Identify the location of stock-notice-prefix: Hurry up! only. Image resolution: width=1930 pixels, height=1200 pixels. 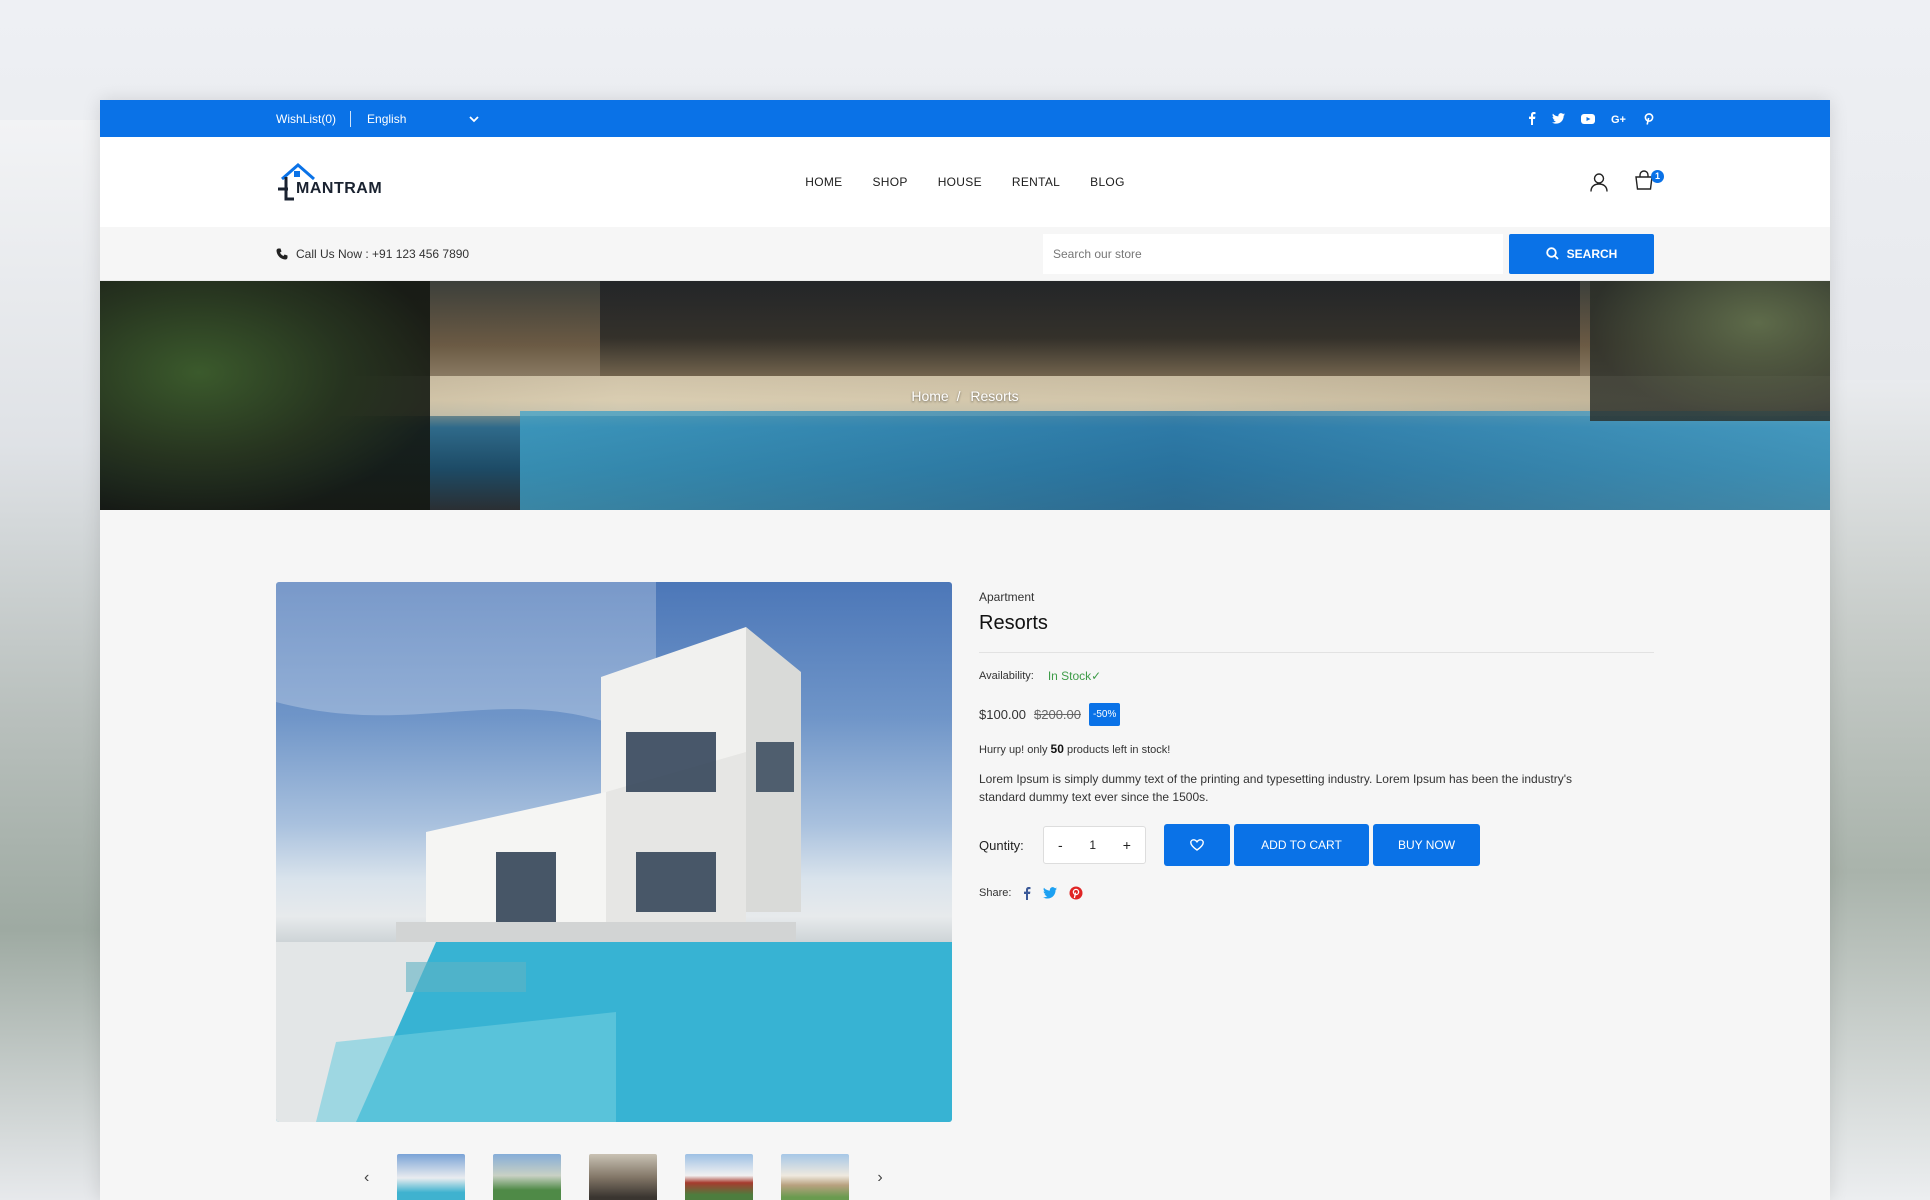
(1013, 750).